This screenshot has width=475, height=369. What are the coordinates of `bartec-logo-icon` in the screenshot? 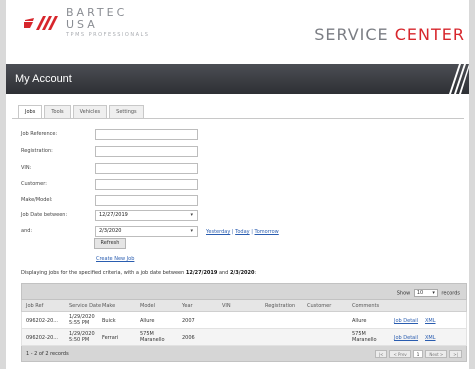 It's located at (41, 23).